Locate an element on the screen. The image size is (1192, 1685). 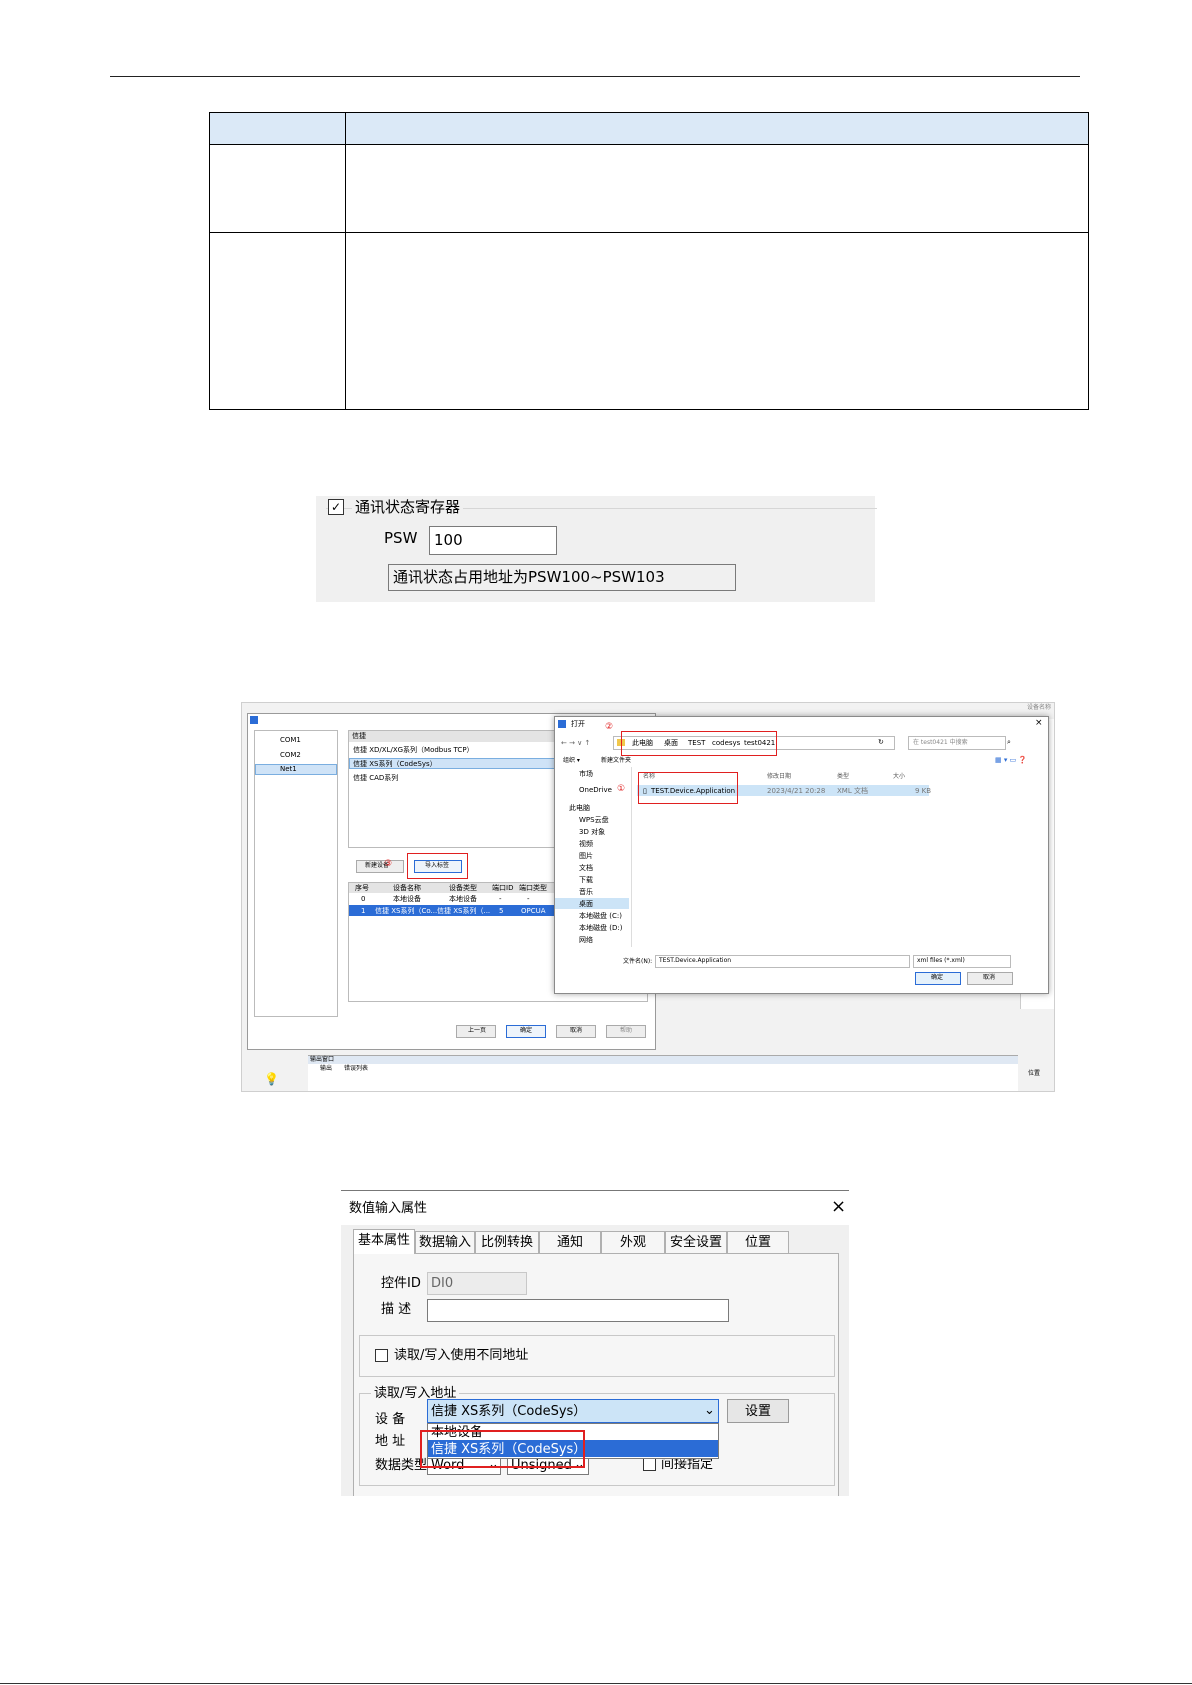
port-item: COM1 is located at coordinates (290, 740).